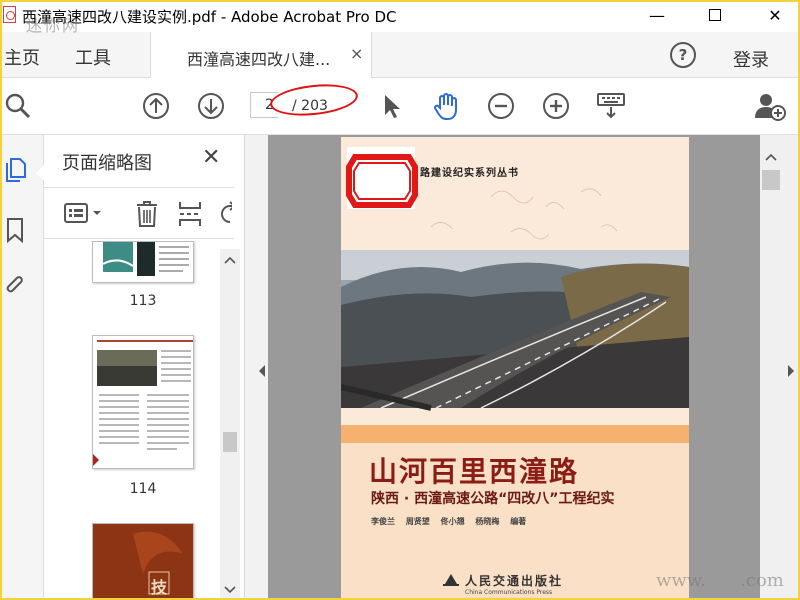  Describe the element at coordinates (683, 55) in the screenshot. I see `help-icon: ?` at that location.